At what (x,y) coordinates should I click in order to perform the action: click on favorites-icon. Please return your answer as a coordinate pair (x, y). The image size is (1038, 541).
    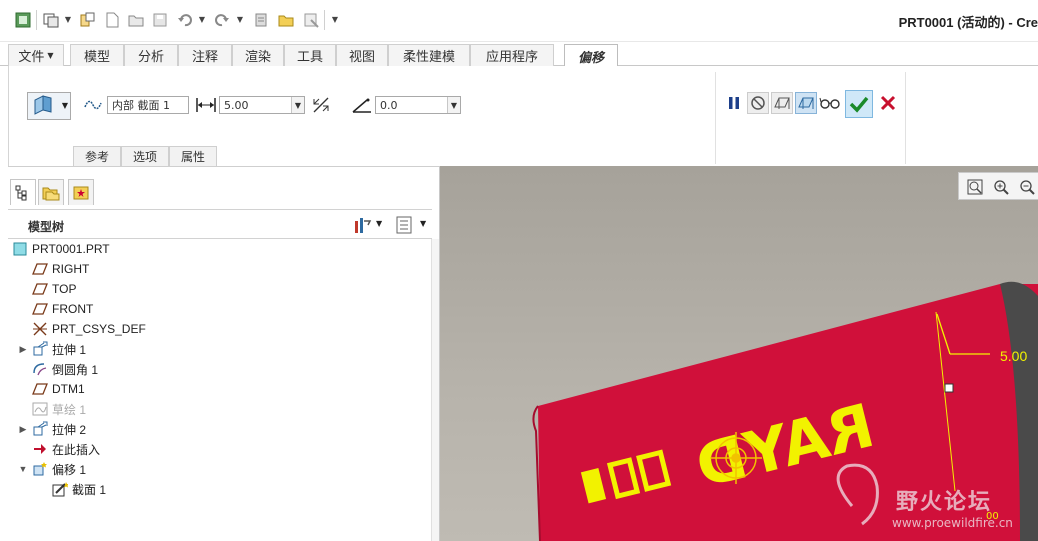
    Looking at the image, I should click on (81, 192).